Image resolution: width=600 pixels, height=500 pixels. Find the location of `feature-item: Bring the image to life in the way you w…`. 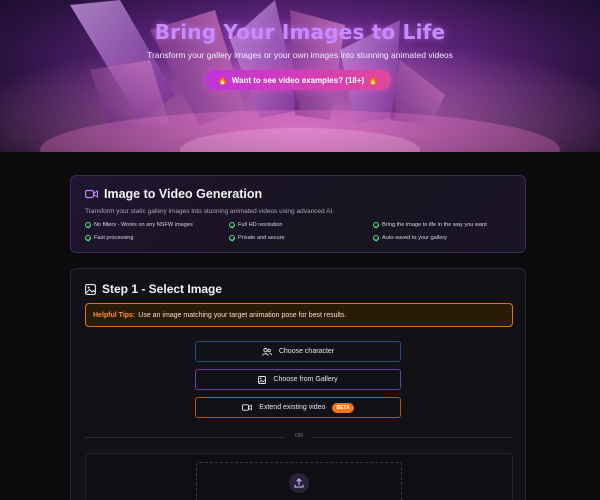

feature-item: Bring the image to life in the way you w… is located at coordinates (430, 225).